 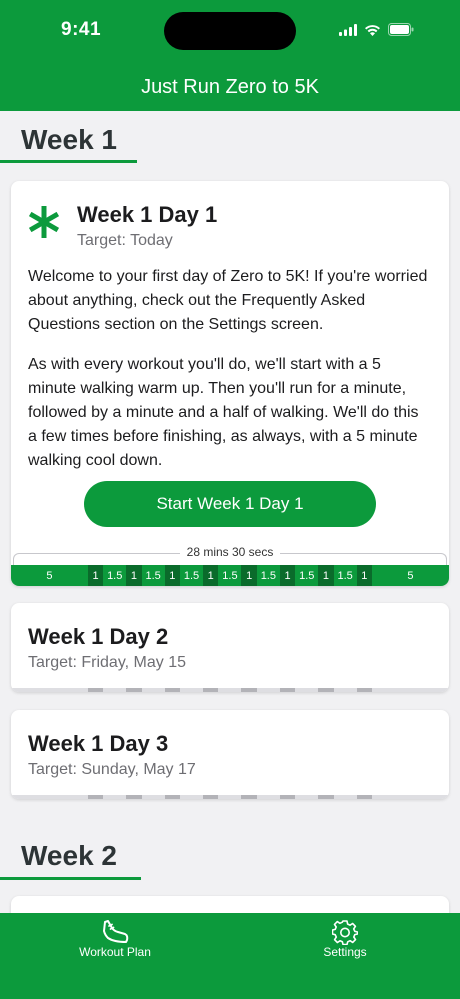 I want to click on workout-title: Week 1 Day 3, so click(x=98, y=743).